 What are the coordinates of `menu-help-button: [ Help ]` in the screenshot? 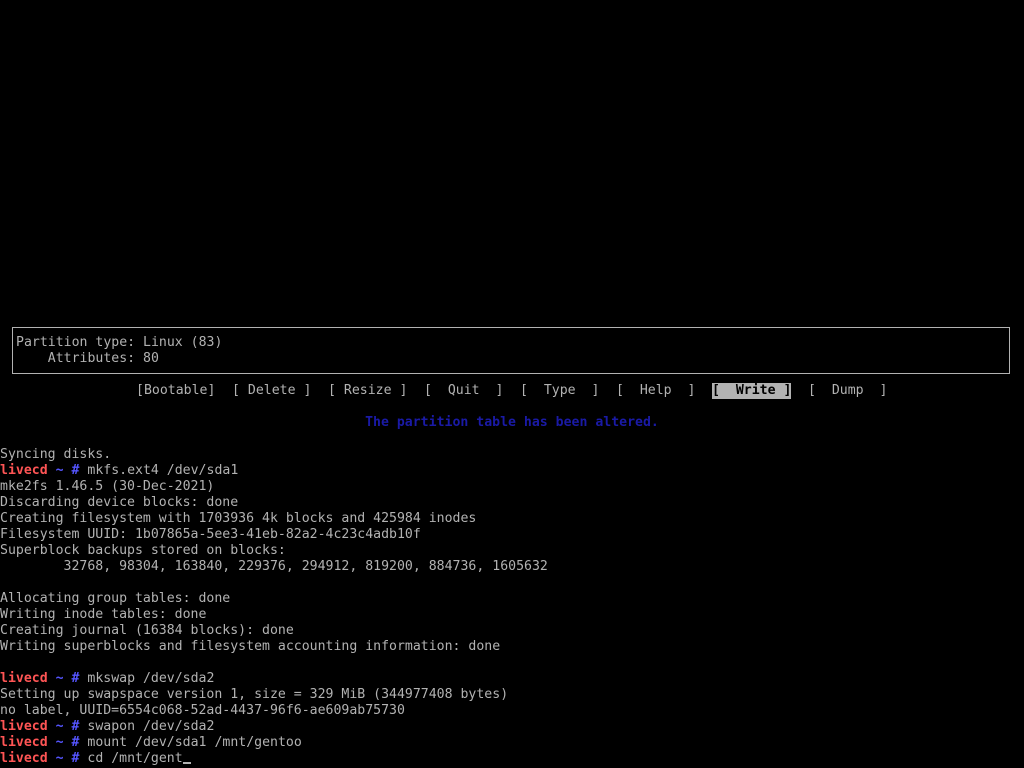 It's located at (655, 391).